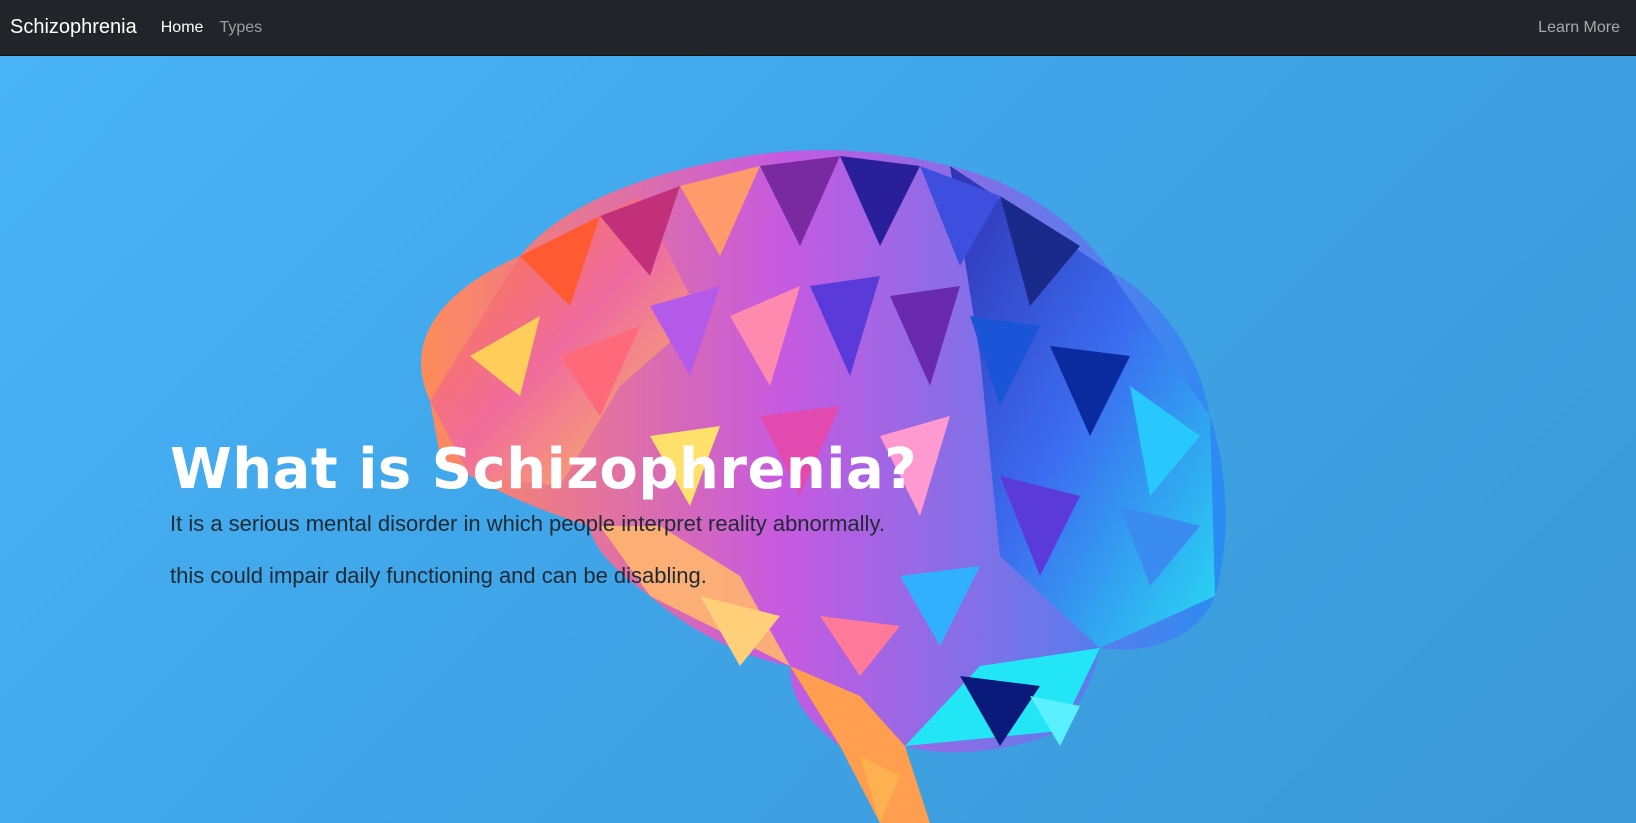  I want to click on hero-title: What is Schizophrenia?, so click(544, 469).